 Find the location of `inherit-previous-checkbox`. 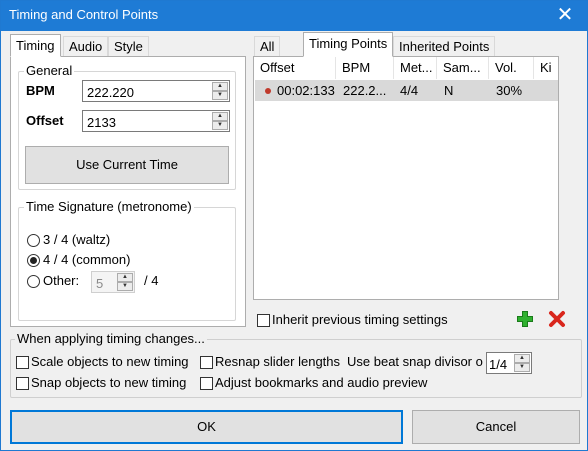

inherit-previous-checkbox is located at coordinates (263, 320).